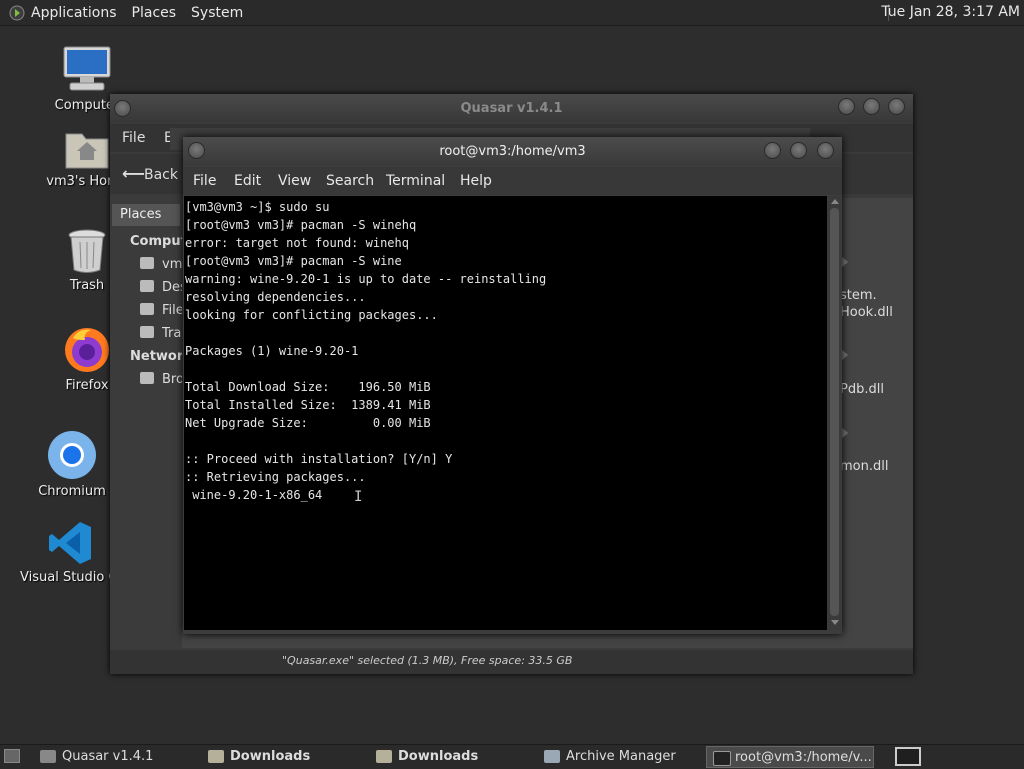 This screenshot has width=1024, height=769. What do you see at coordinates (866, 312) in the screenshot?
I see `file-item-label: Hook.dll` at bounding box center [866, 312].